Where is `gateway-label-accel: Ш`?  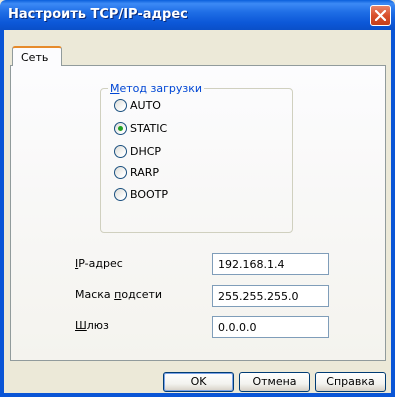
gateway-label-accel: Ш is located at coordinates (81, 325).